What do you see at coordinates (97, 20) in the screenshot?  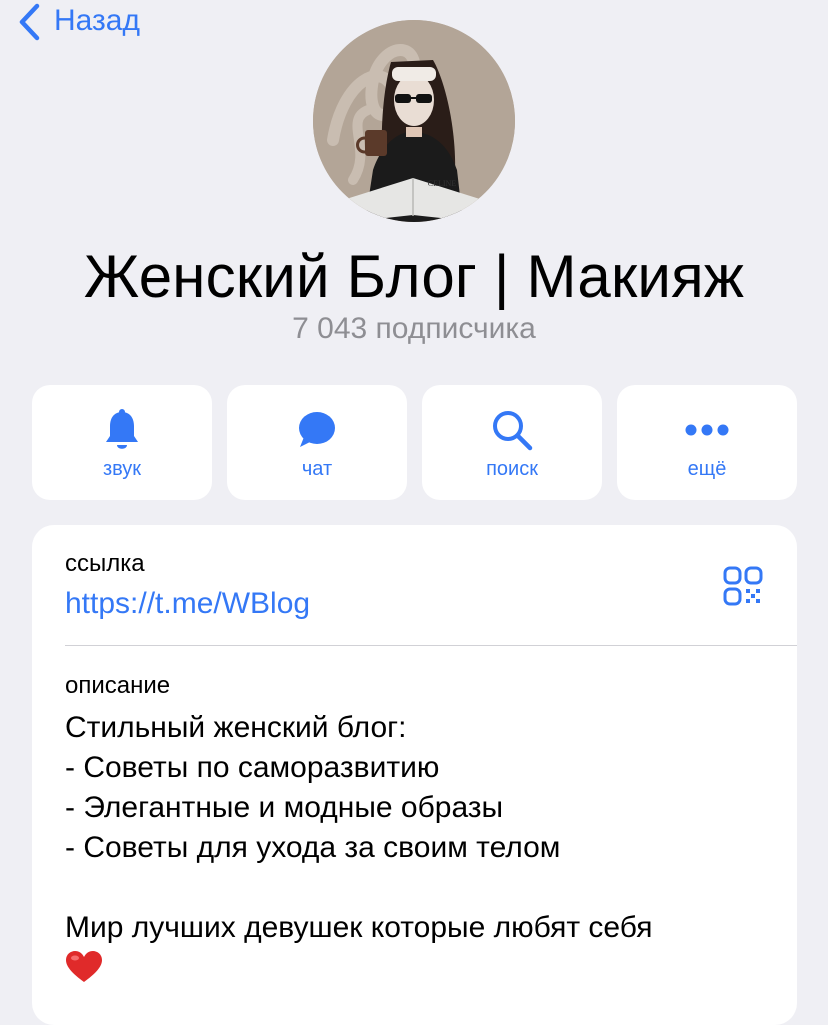 I see `back-label: Назад` at bounding box center [97, 20].